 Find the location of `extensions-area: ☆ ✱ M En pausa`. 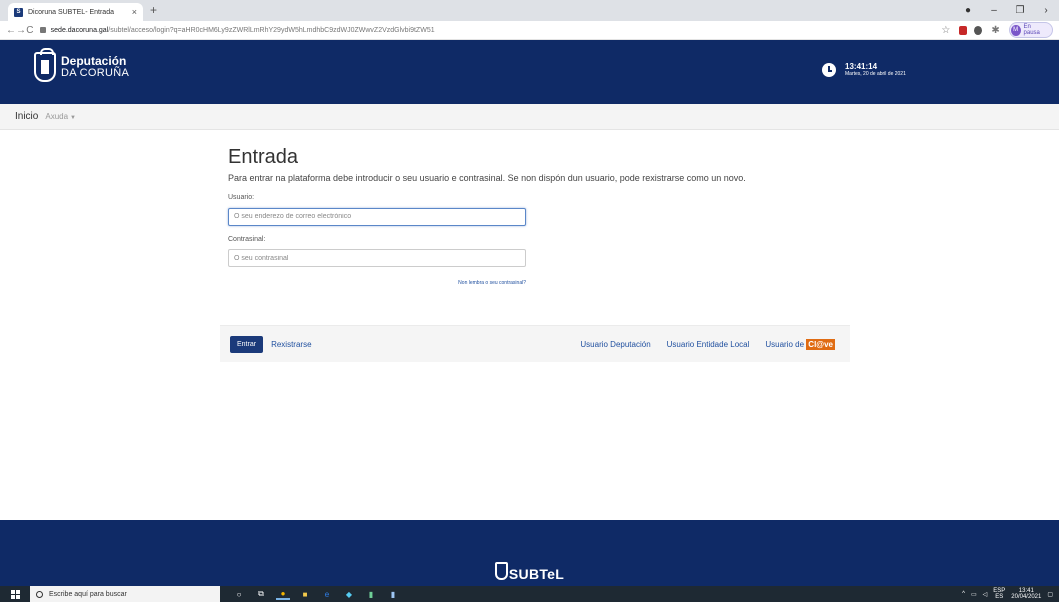

extensions-area: ☆ ✱ M En pausa is located at coordinates (996, 30).